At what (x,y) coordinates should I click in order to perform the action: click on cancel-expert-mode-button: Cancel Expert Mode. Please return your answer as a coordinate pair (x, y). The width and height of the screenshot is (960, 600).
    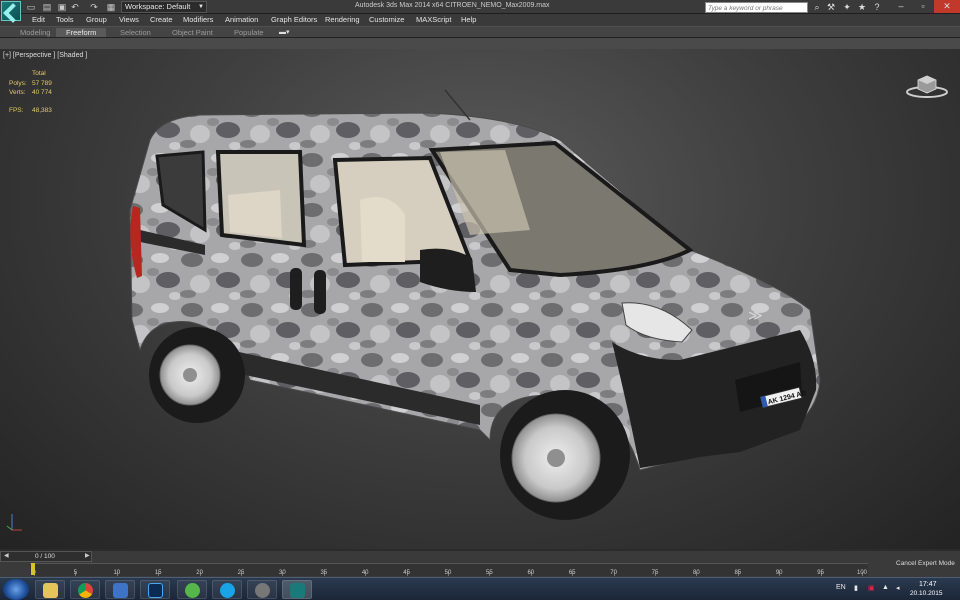
    Looking at the image, I should click on (925, 563).